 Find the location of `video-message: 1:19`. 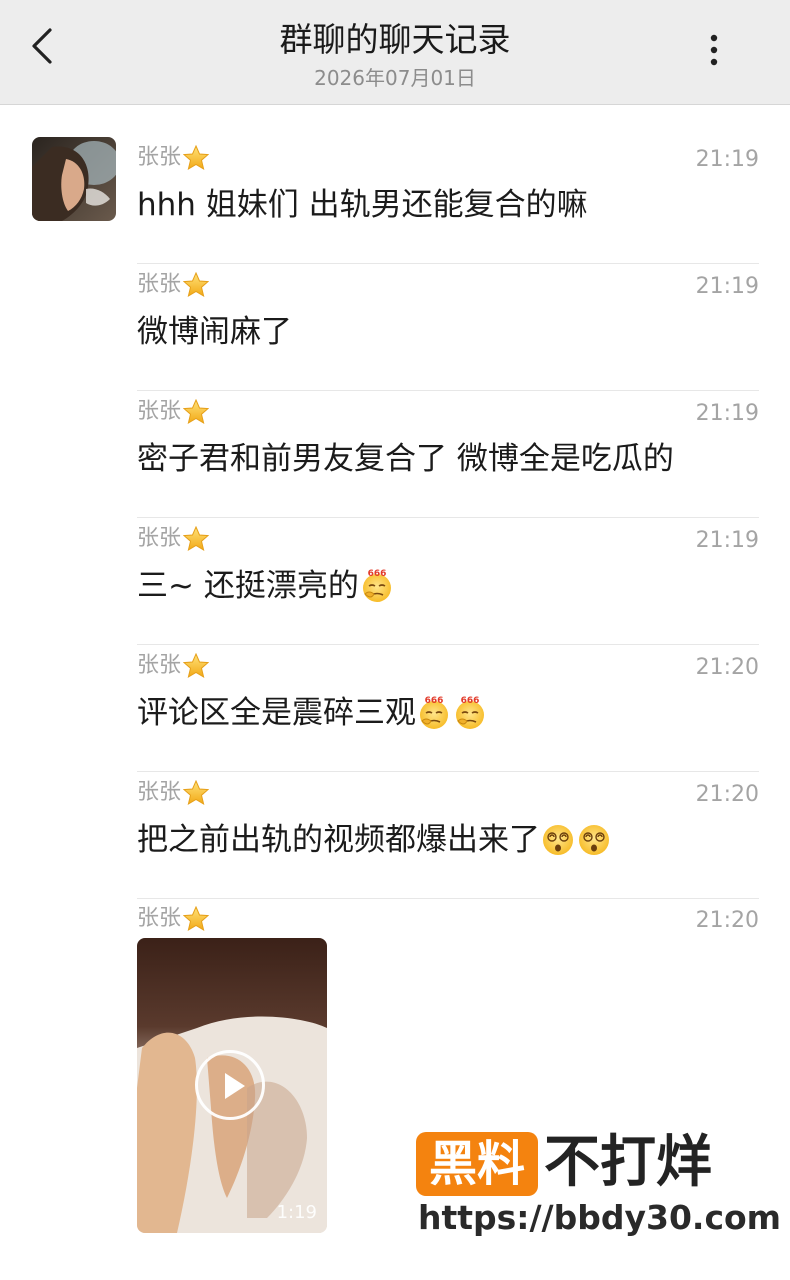

video-message: 1:19 is located at coordinates (232, 1085).